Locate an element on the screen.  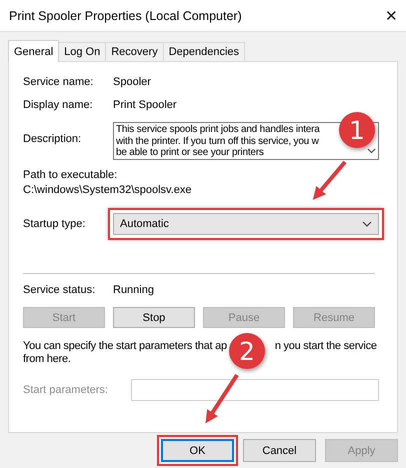
window-title: Print Spooler Properties (Local Computer) is located at coordinates (125, 15).